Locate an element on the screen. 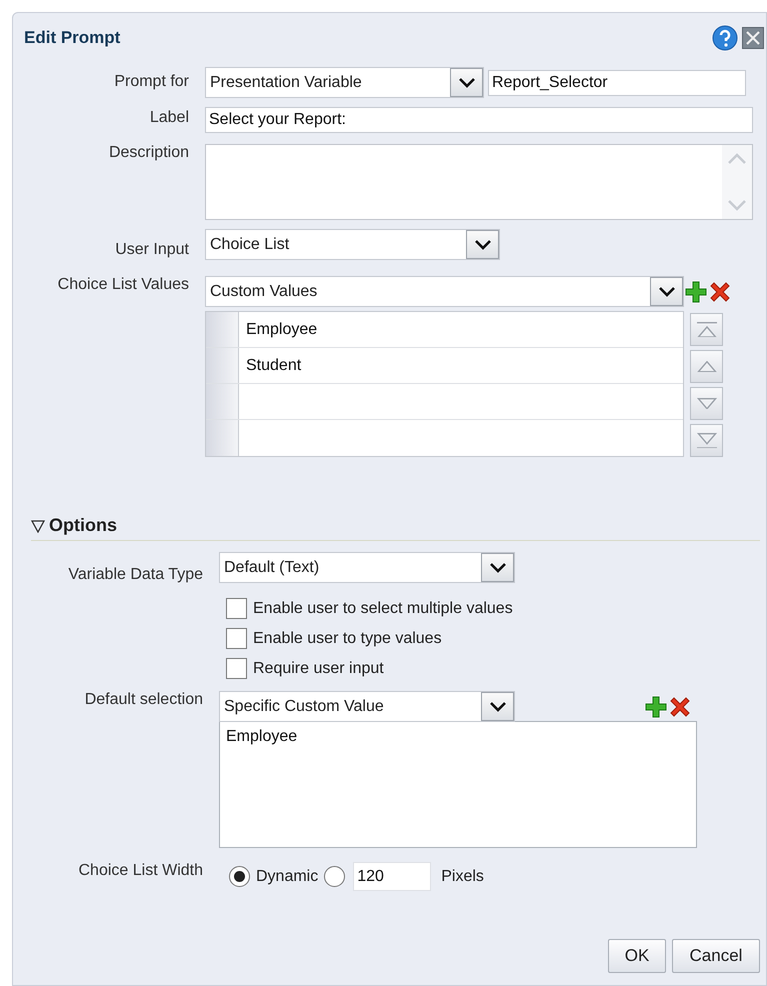 The width and height of the screenshot is (767, 986). dropdown: Choice List is located at coordinates (352, 244).